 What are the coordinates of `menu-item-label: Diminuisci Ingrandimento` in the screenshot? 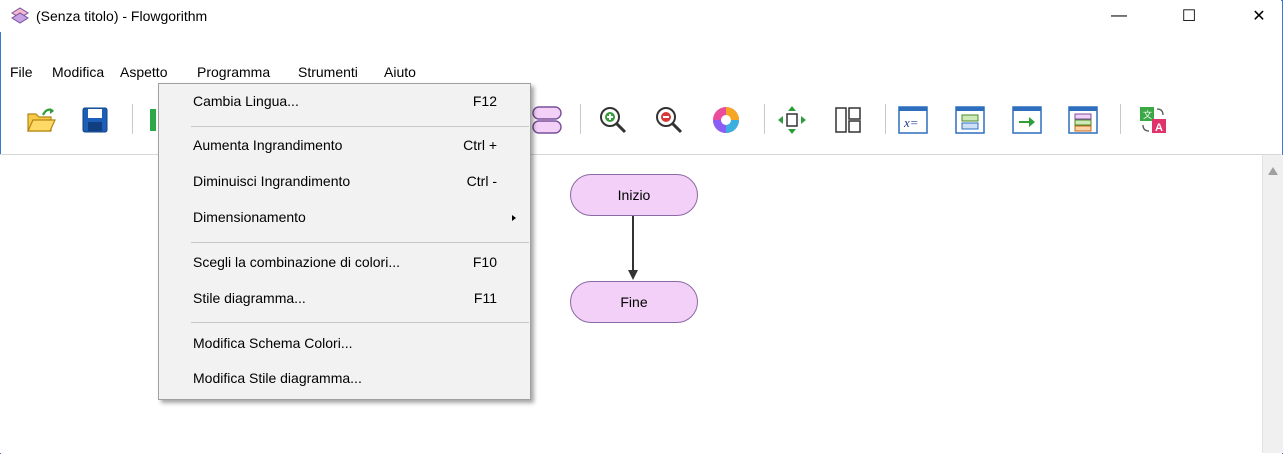 It's located at (272, 181).